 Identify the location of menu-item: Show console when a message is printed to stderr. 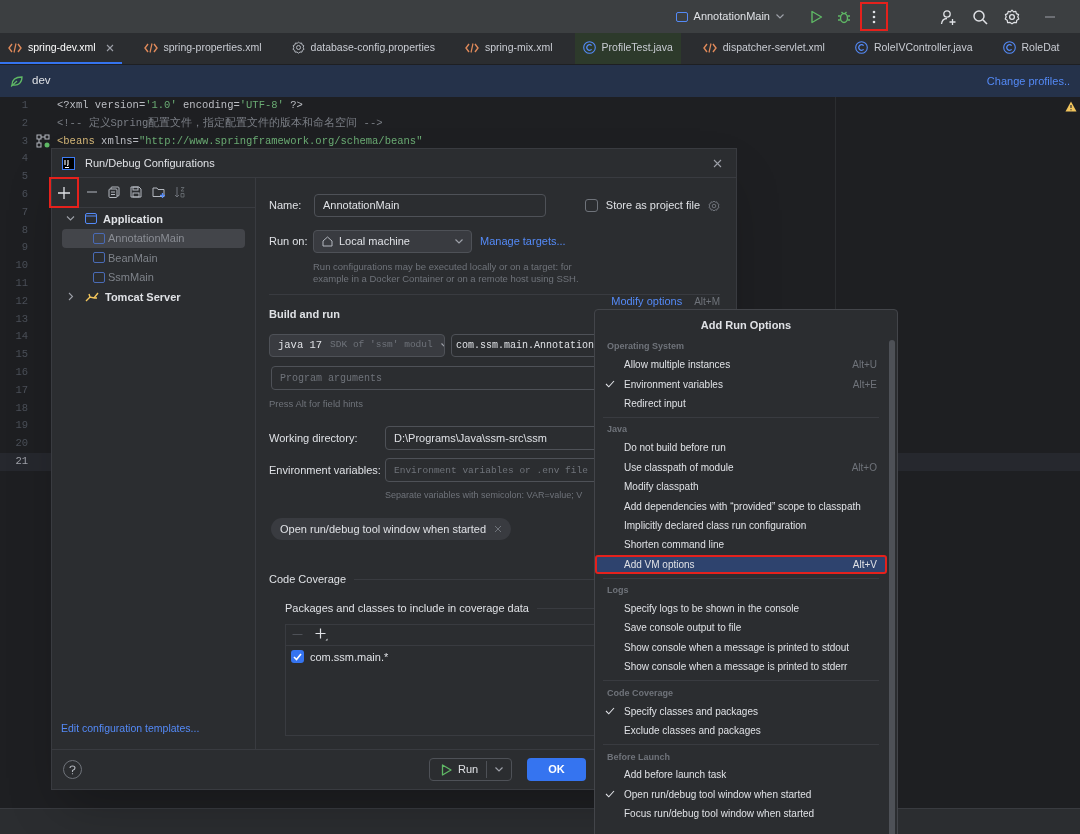
(741, 667).